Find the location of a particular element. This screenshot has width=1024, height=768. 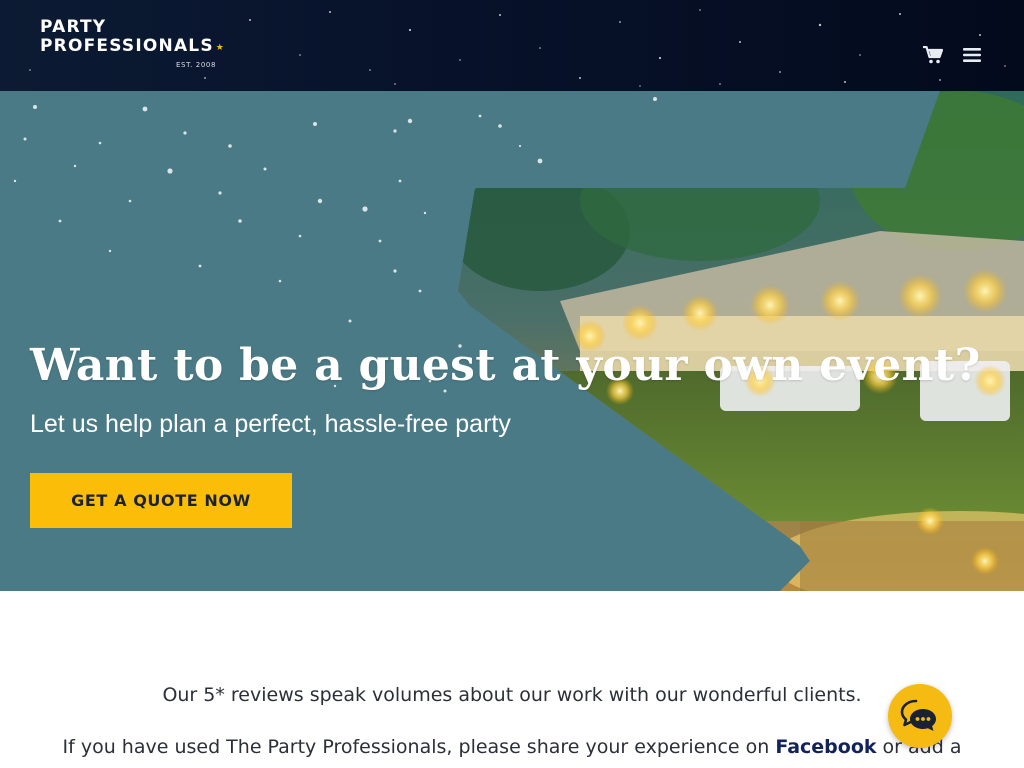

cart-button is located at coordinates (933, 55).